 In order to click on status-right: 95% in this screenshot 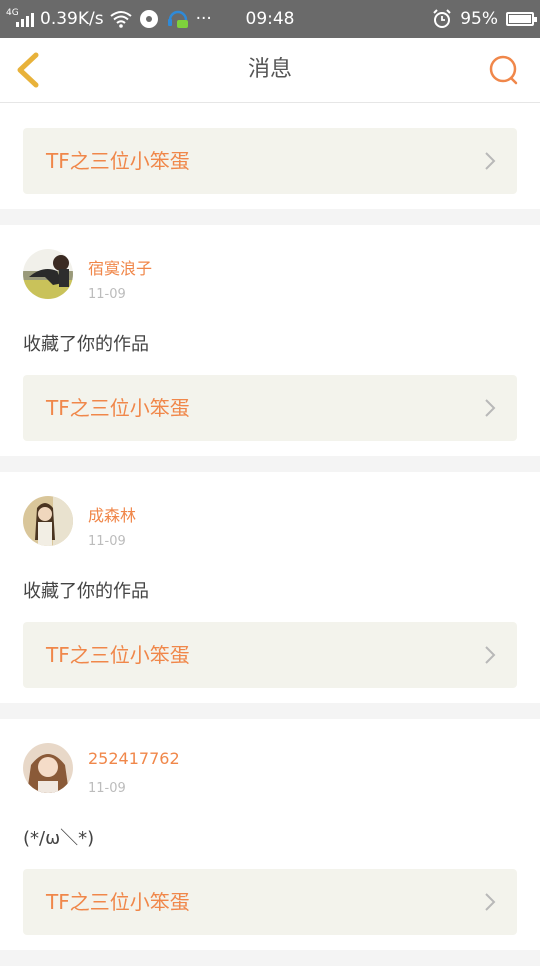, I will do `click(484, 19)`.